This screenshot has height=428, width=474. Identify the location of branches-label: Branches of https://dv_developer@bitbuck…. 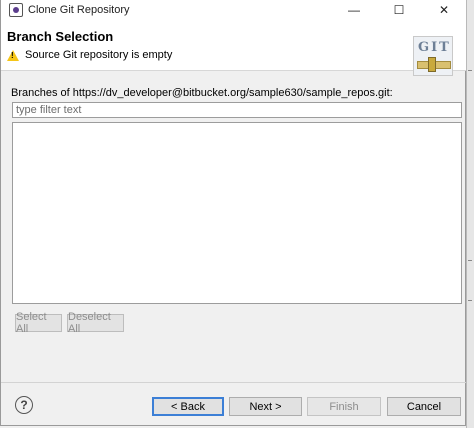
(202, 93).